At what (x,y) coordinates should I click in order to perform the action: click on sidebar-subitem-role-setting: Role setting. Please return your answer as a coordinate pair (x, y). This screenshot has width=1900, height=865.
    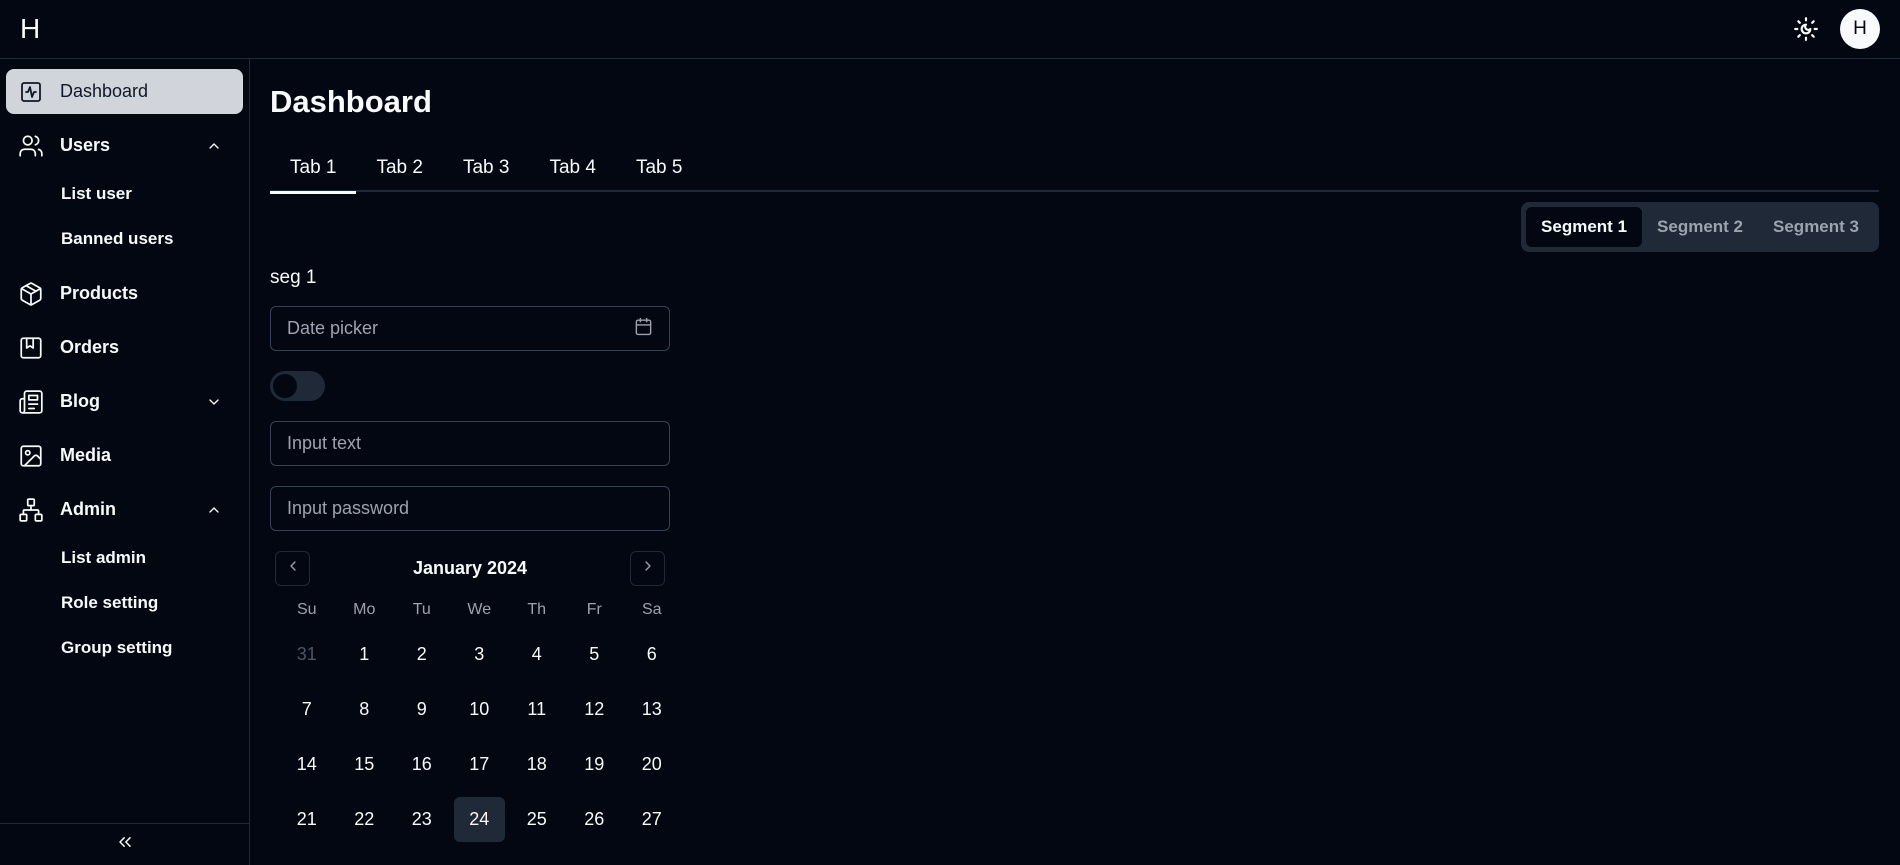
    Looking at the image, I should click on (124, 602).